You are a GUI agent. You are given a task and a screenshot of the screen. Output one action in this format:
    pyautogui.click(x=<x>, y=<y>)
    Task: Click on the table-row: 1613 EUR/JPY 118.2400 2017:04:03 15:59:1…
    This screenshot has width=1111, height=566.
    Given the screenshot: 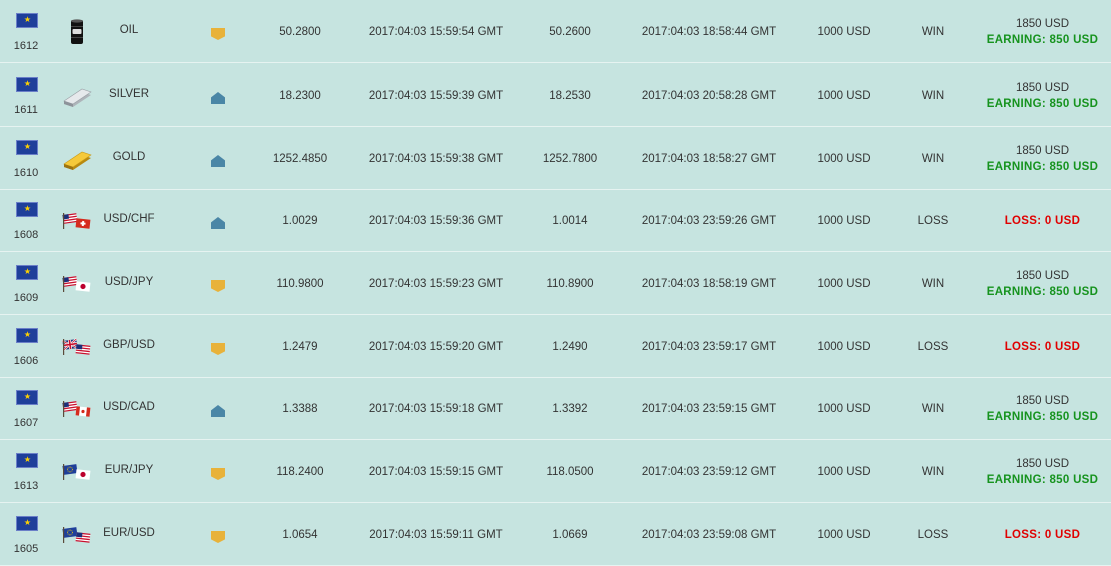 What is the action you would take?
    pyautogui.click(x=555, y=471)
    